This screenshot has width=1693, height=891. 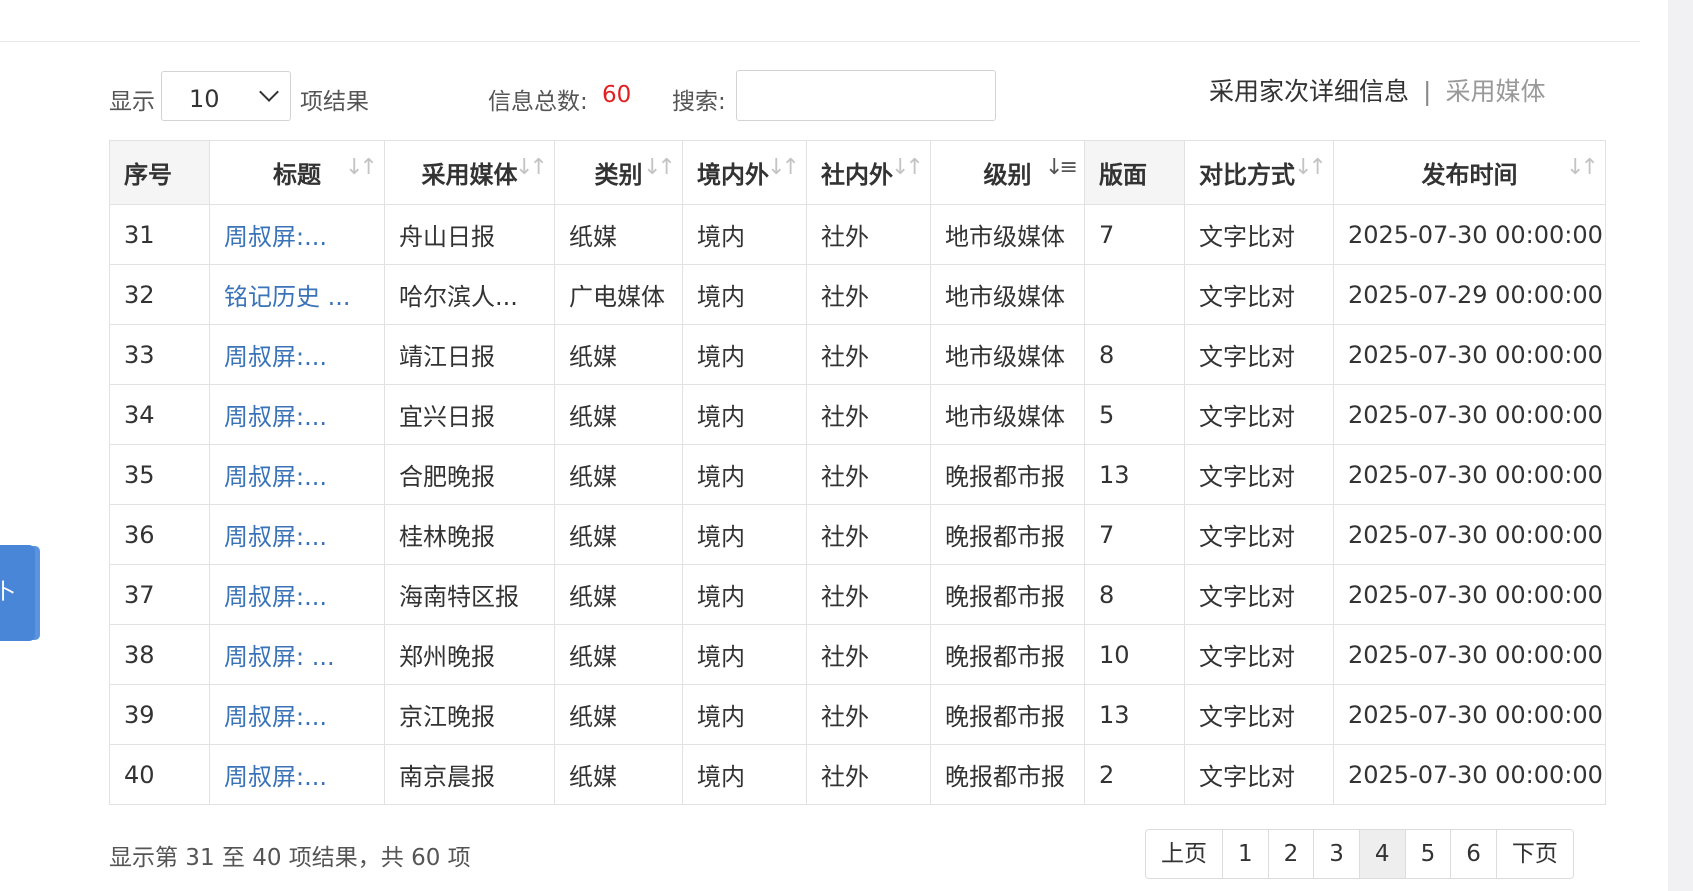 What do you see at coordinates (1427, 854) in the screenshot?
I see `page-button: 5` at bounding box center [1427, 854].